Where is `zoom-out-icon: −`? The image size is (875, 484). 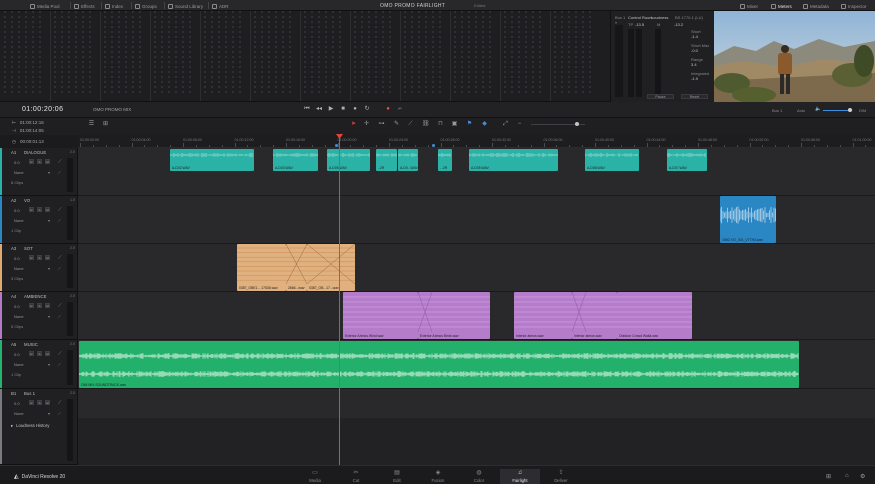 zoom-out-icon: − is located at coordinates (519, 124).